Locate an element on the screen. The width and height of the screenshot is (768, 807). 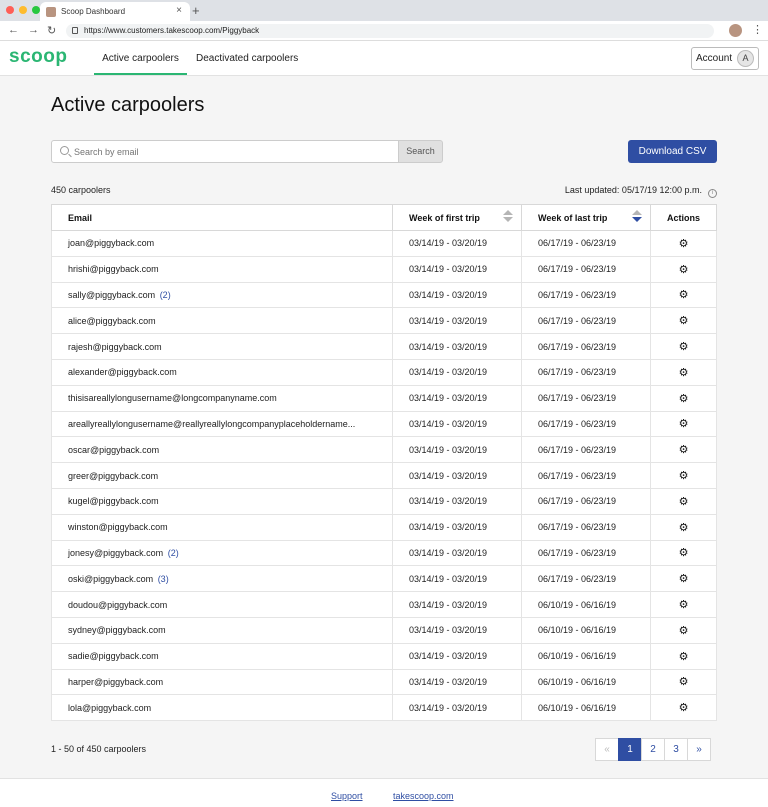
email-text: oski@piggyback.com is located at coordinates (111, 578).